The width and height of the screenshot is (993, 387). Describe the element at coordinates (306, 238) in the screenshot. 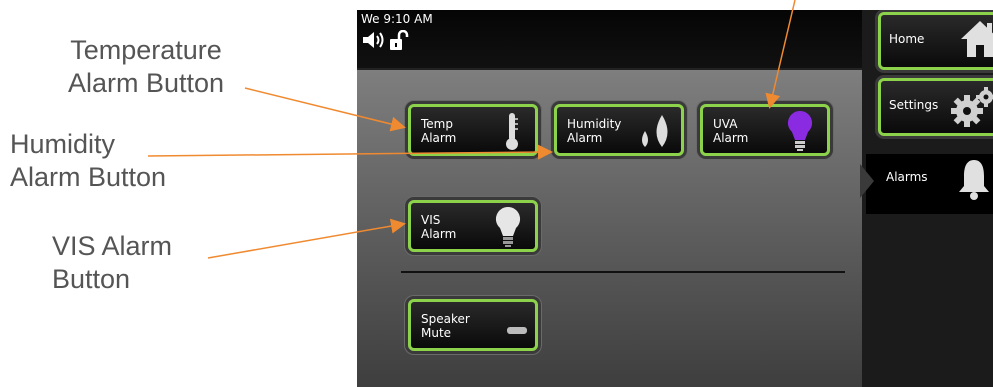

I see `vis-arrow` at that location.